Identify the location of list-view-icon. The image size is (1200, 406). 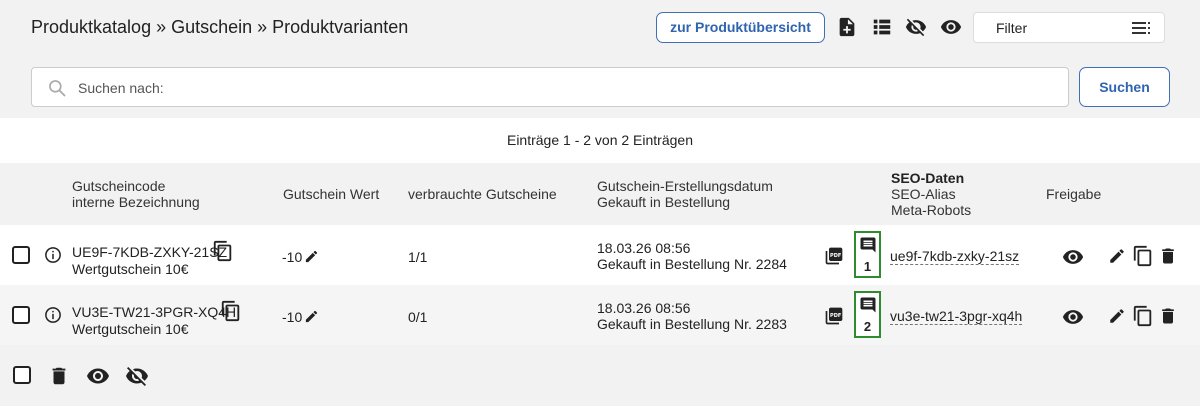
(882, 27).